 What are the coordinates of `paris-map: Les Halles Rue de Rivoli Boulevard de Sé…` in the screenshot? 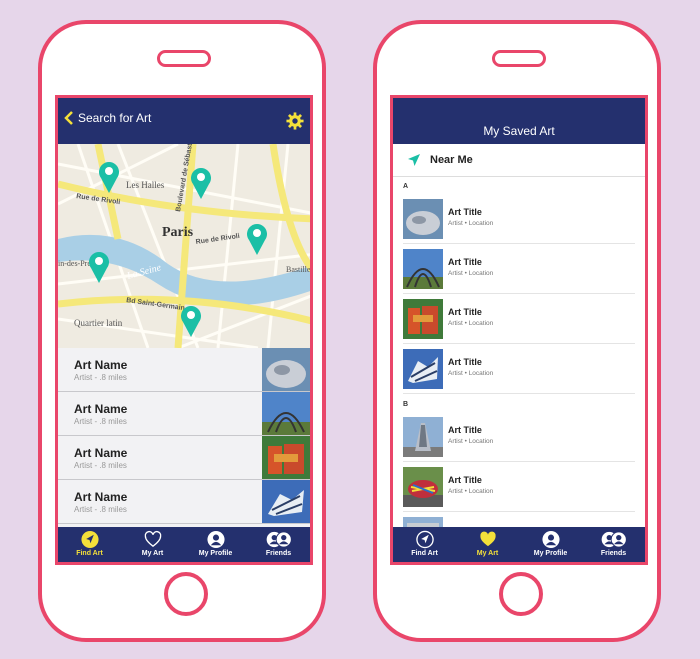 It's located at (184, 246).